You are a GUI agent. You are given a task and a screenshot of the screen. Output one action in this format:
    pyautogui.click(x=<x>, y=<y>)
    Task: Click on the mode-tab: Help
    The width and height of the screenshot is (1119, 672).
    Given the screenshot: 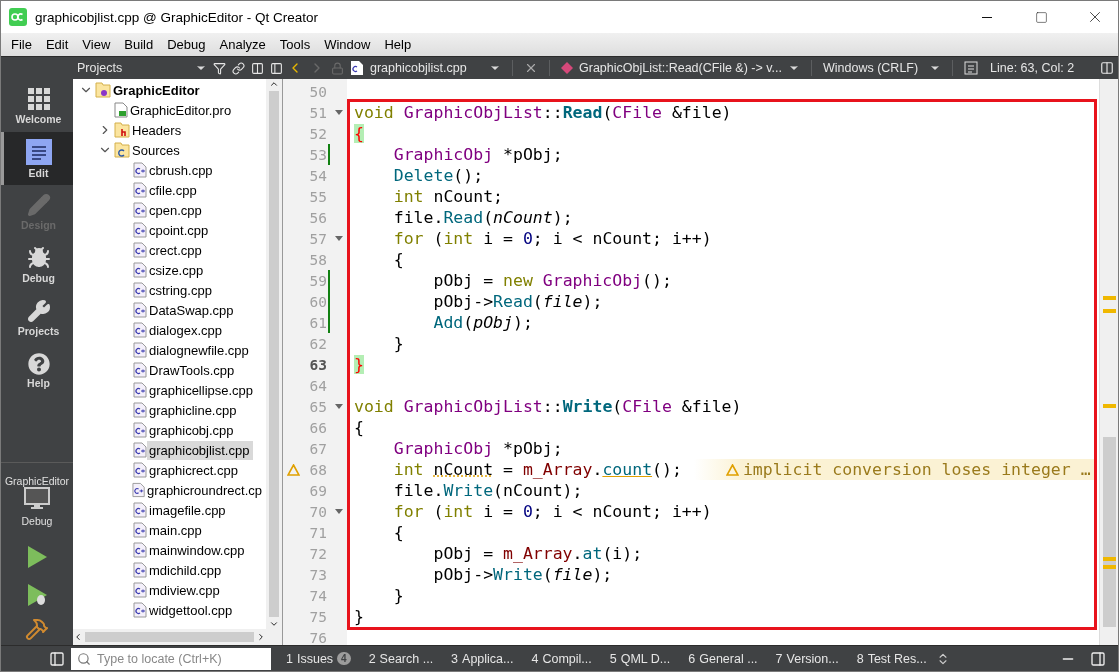 What is the action you would take?
    pyautogui.click(x=37, y=370)
    